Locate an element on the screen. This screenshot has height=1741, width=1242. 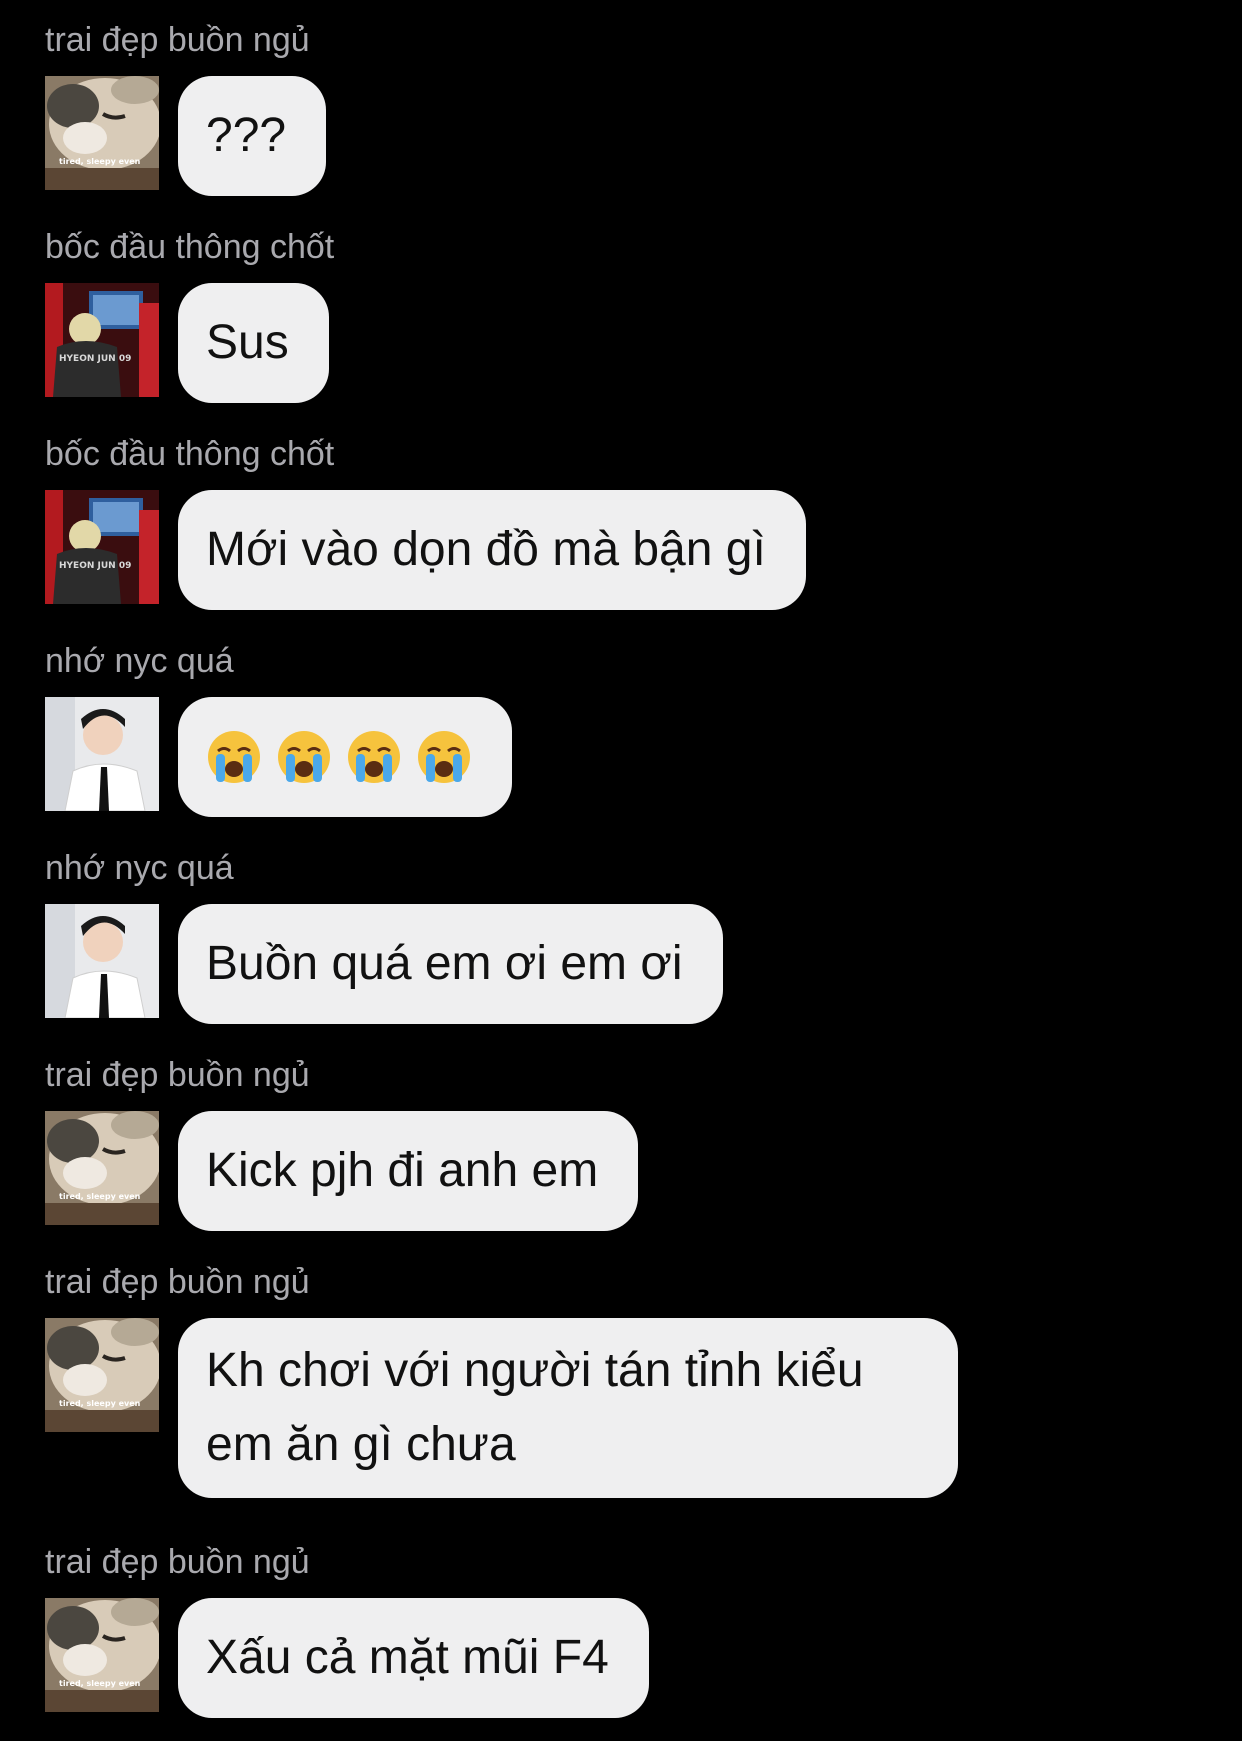
emoji-row is located at coordinates (339, 757).